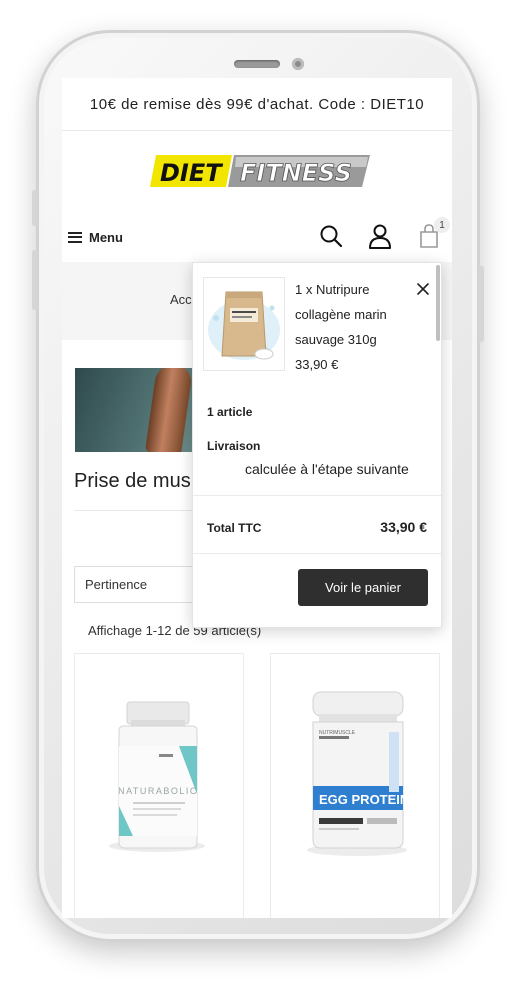 This screenshot has height=1000, width=522. Describe the element at coordinates (34, 280) in the screenshot. I see `phone-volume-button` at that location.